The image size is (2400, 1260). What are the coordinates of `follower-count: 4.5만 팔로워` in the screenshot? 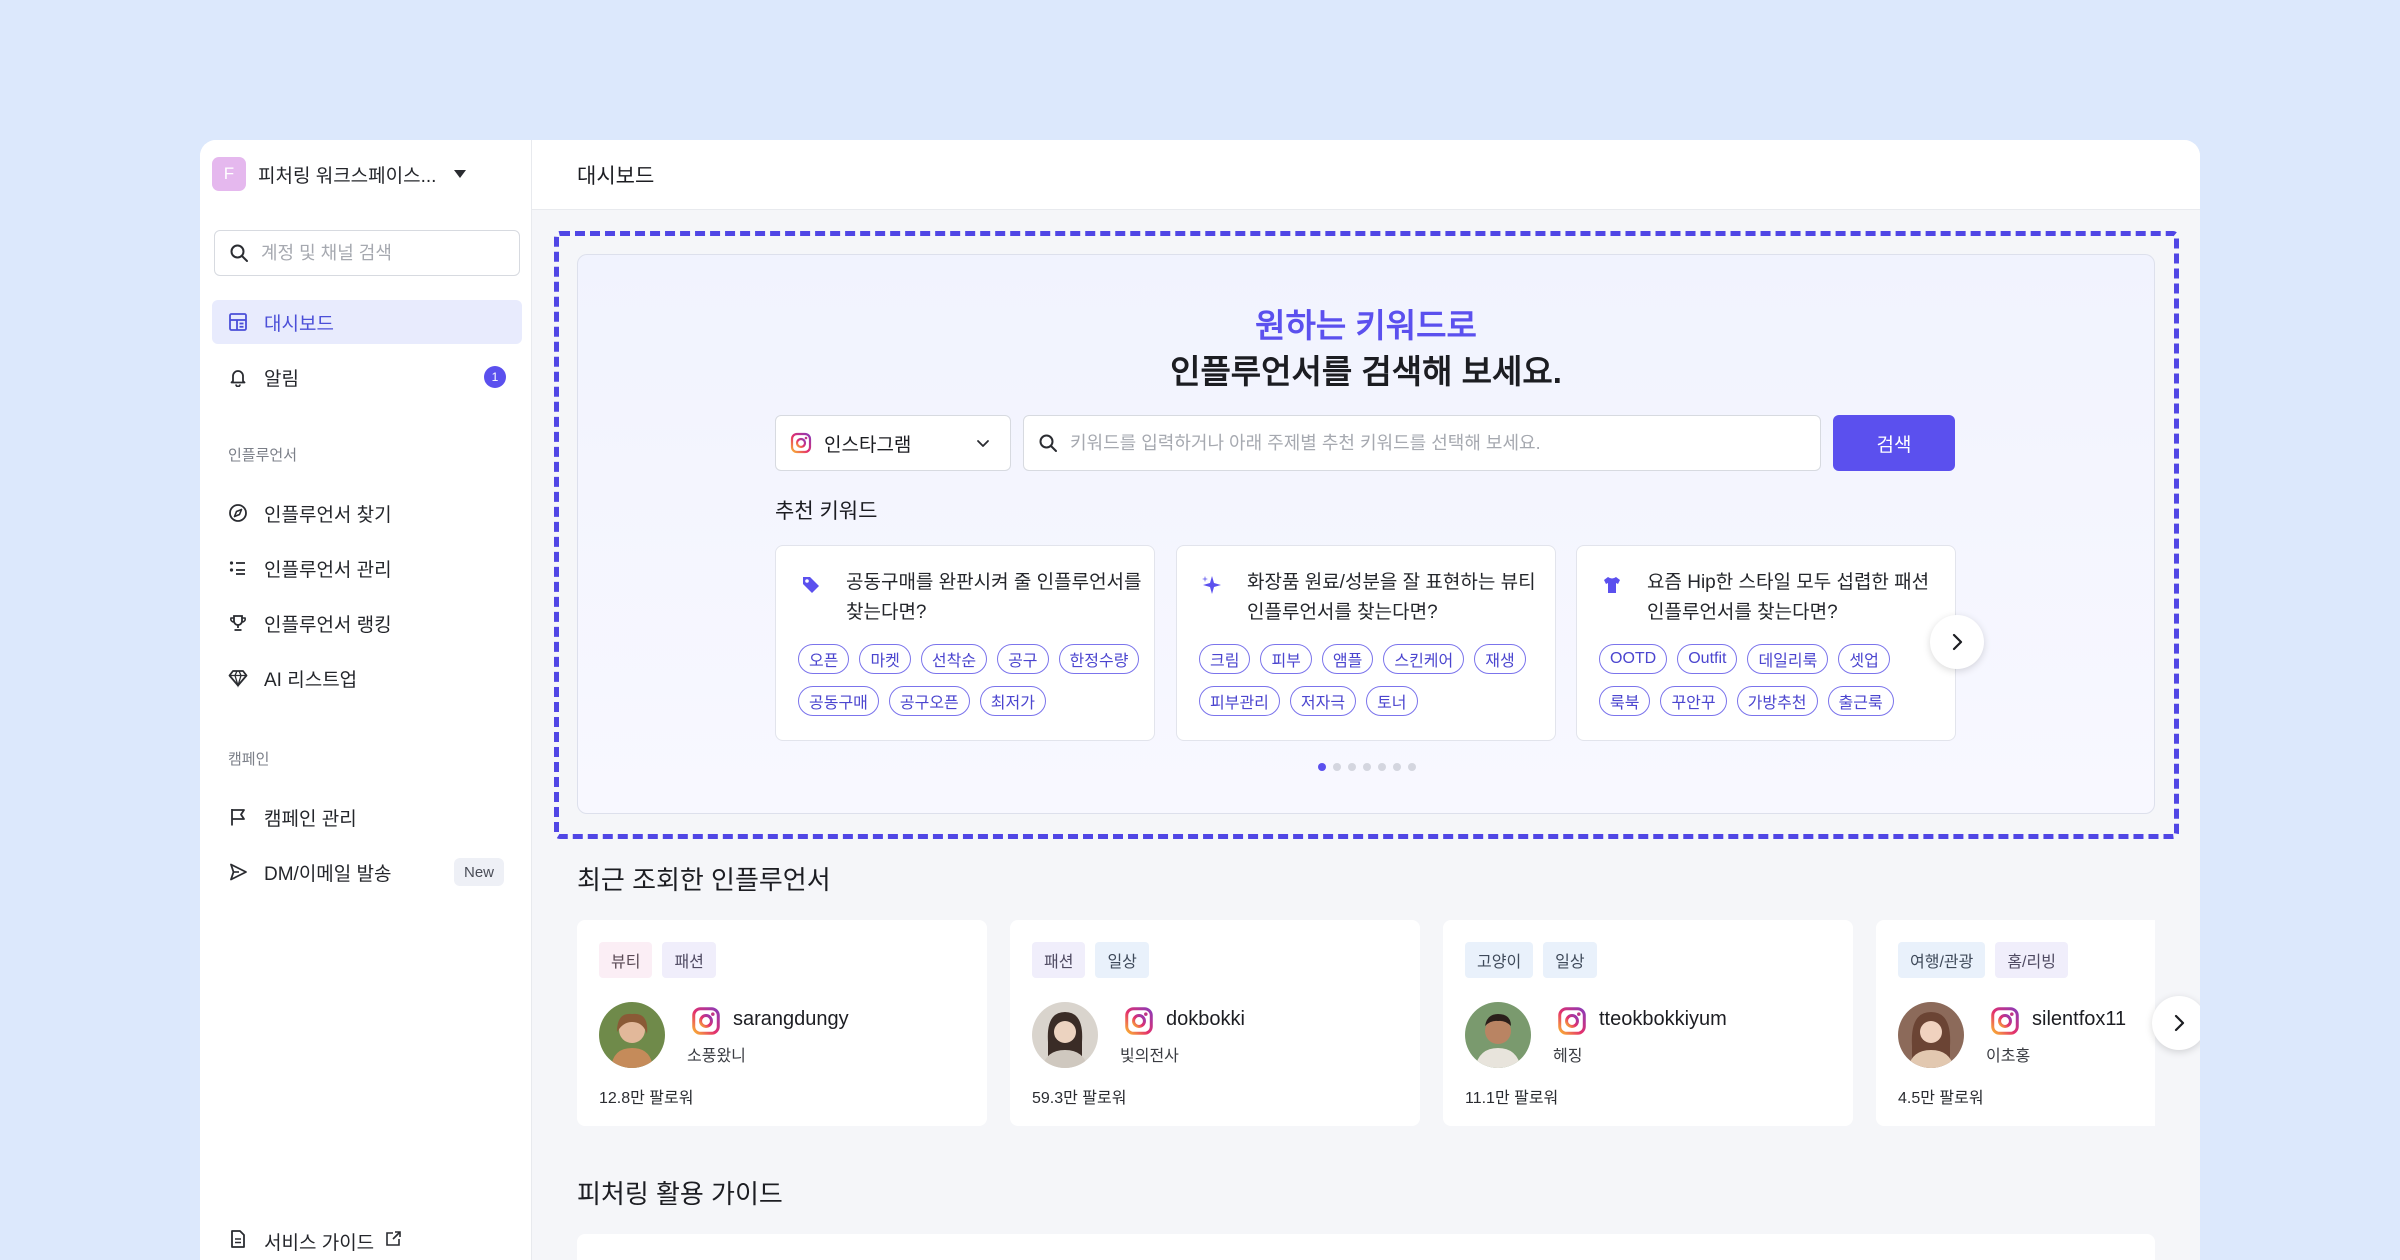 It's located at (1941, 1098).